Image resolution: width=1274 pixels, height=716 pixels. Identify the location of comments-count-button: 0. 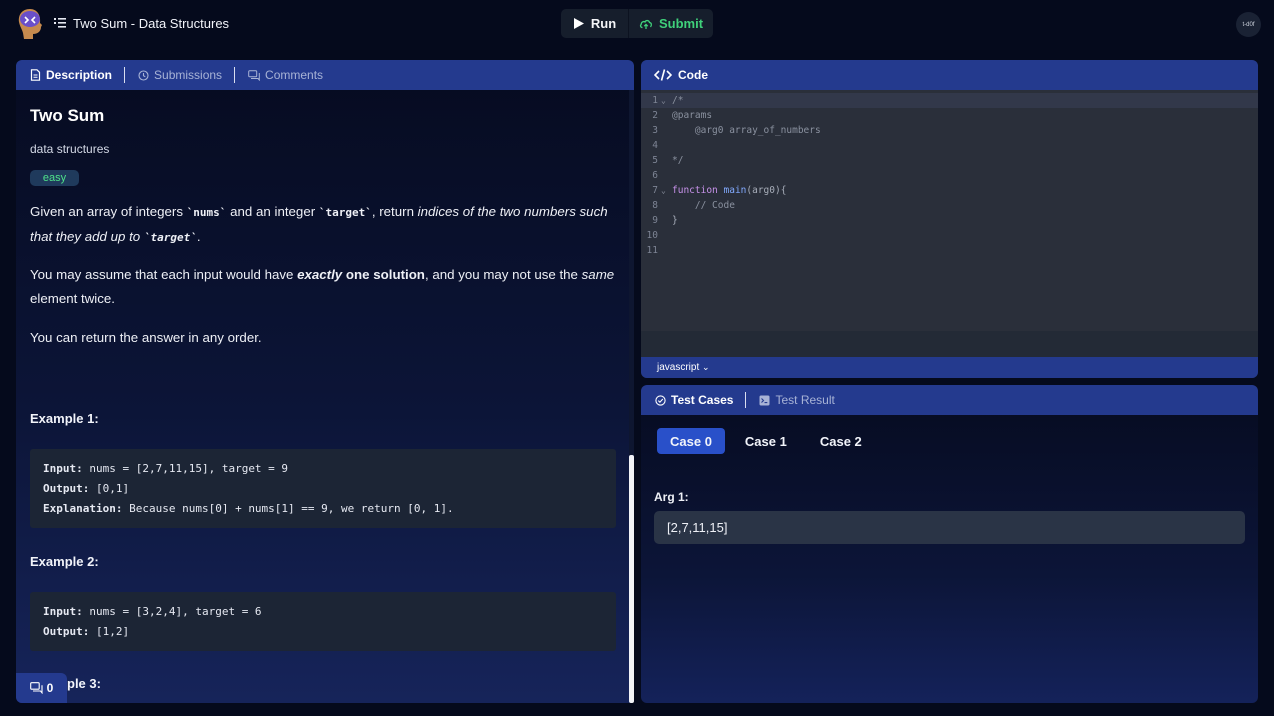
(41, 688).